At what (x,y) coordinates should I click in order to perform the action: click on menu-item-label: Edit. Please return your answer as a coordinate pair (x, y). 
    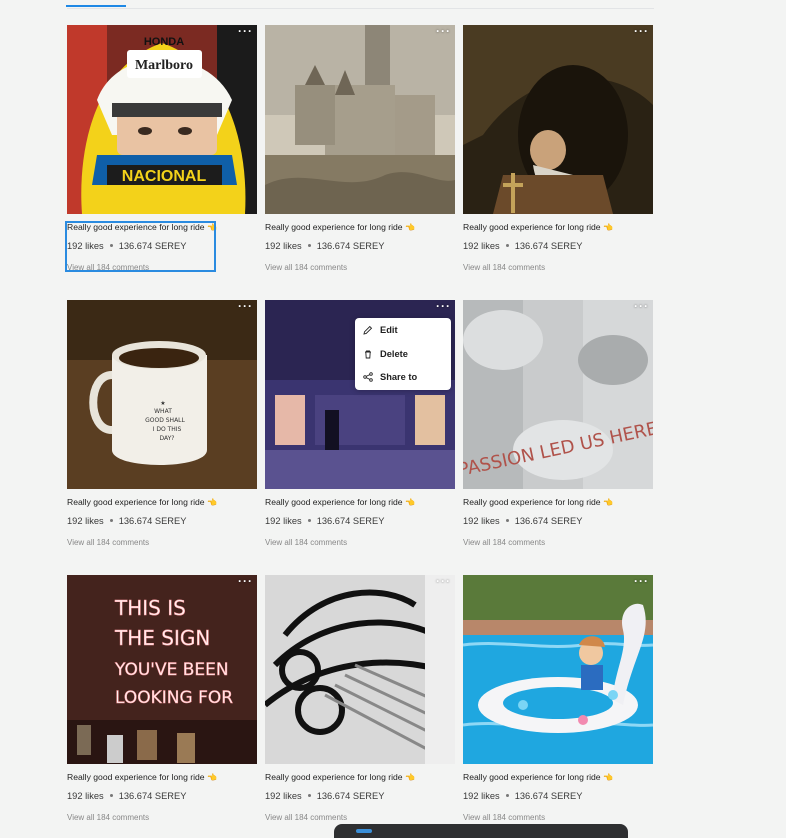
    Looking at the image, I should click on (389, 330).